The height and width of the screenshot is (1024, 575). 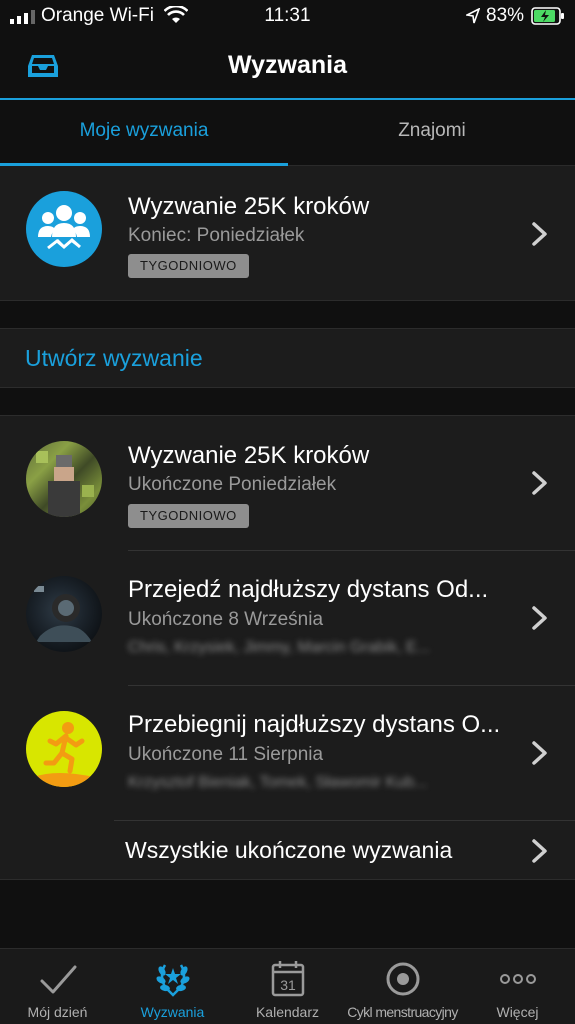 I want to click on tabbar-cycle: Cykl menstruacyjny, so click(x=402, y=986).